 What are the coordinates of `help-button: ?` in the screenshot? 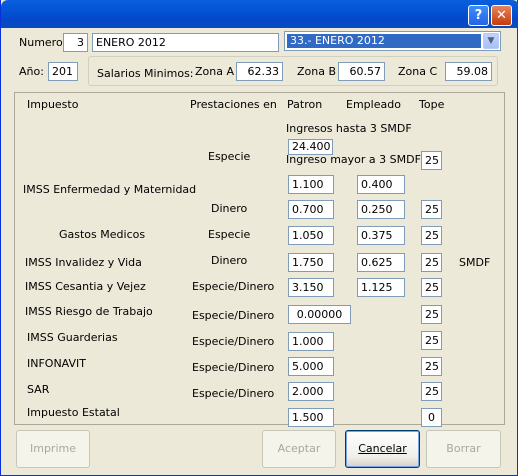 It's located at (478, 15).